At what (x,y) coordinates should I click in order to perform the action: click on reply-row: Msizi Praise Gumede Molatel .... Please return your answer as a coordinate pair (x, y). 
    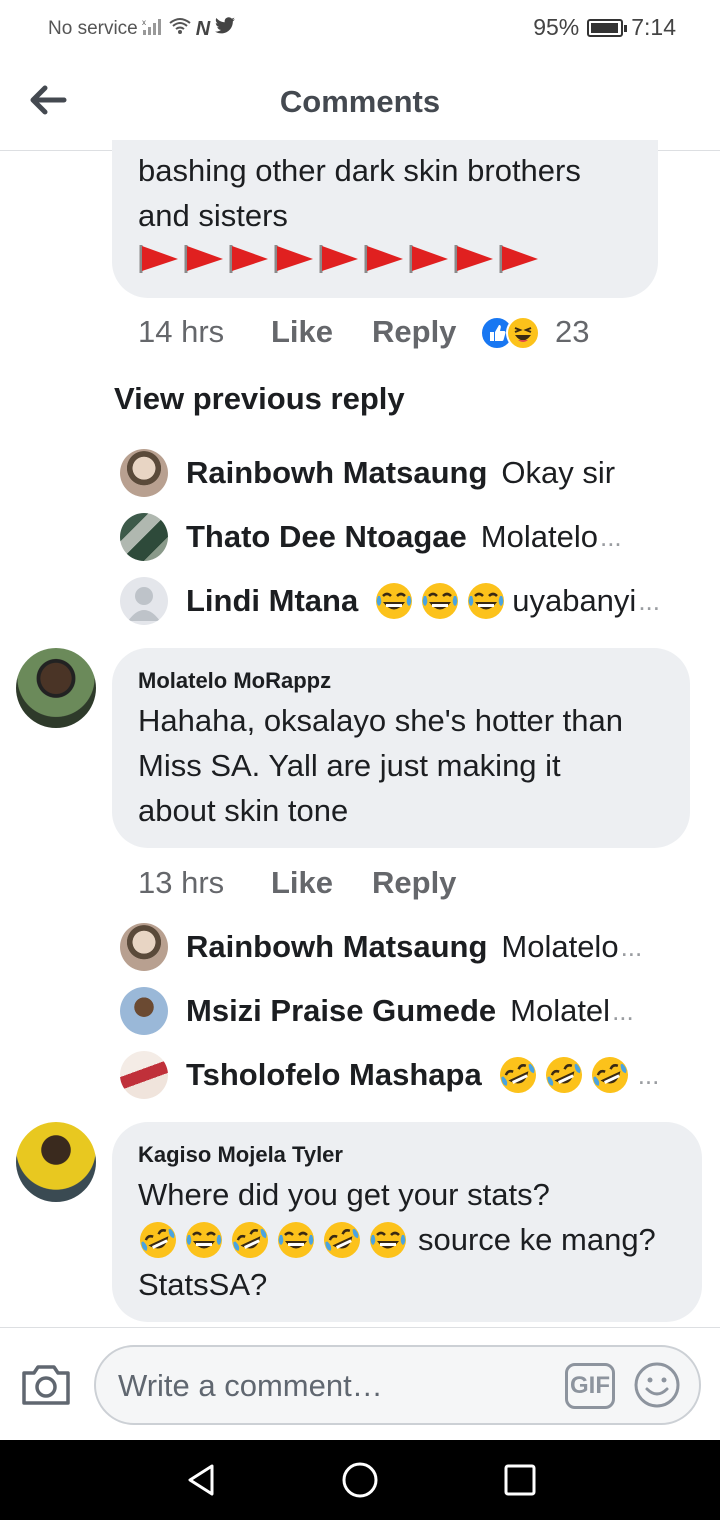
    Looking at the image, I should click on (400, 1011).